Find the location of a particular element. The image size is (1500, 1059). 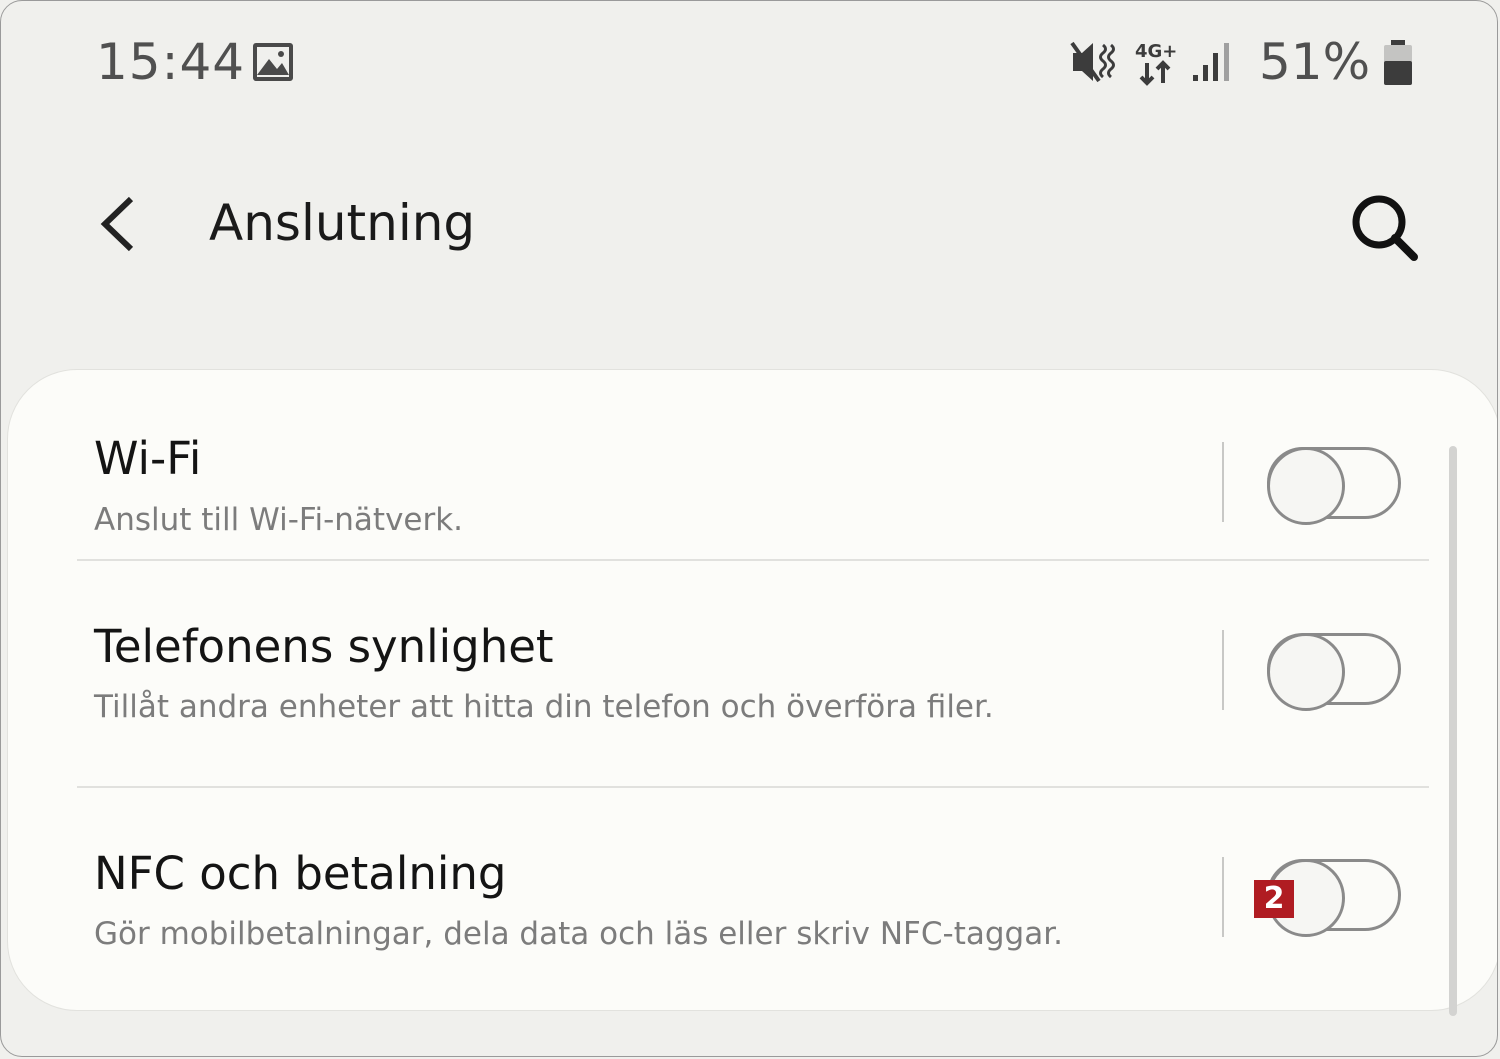

battery-icon is located at coordinates (1398, 62).